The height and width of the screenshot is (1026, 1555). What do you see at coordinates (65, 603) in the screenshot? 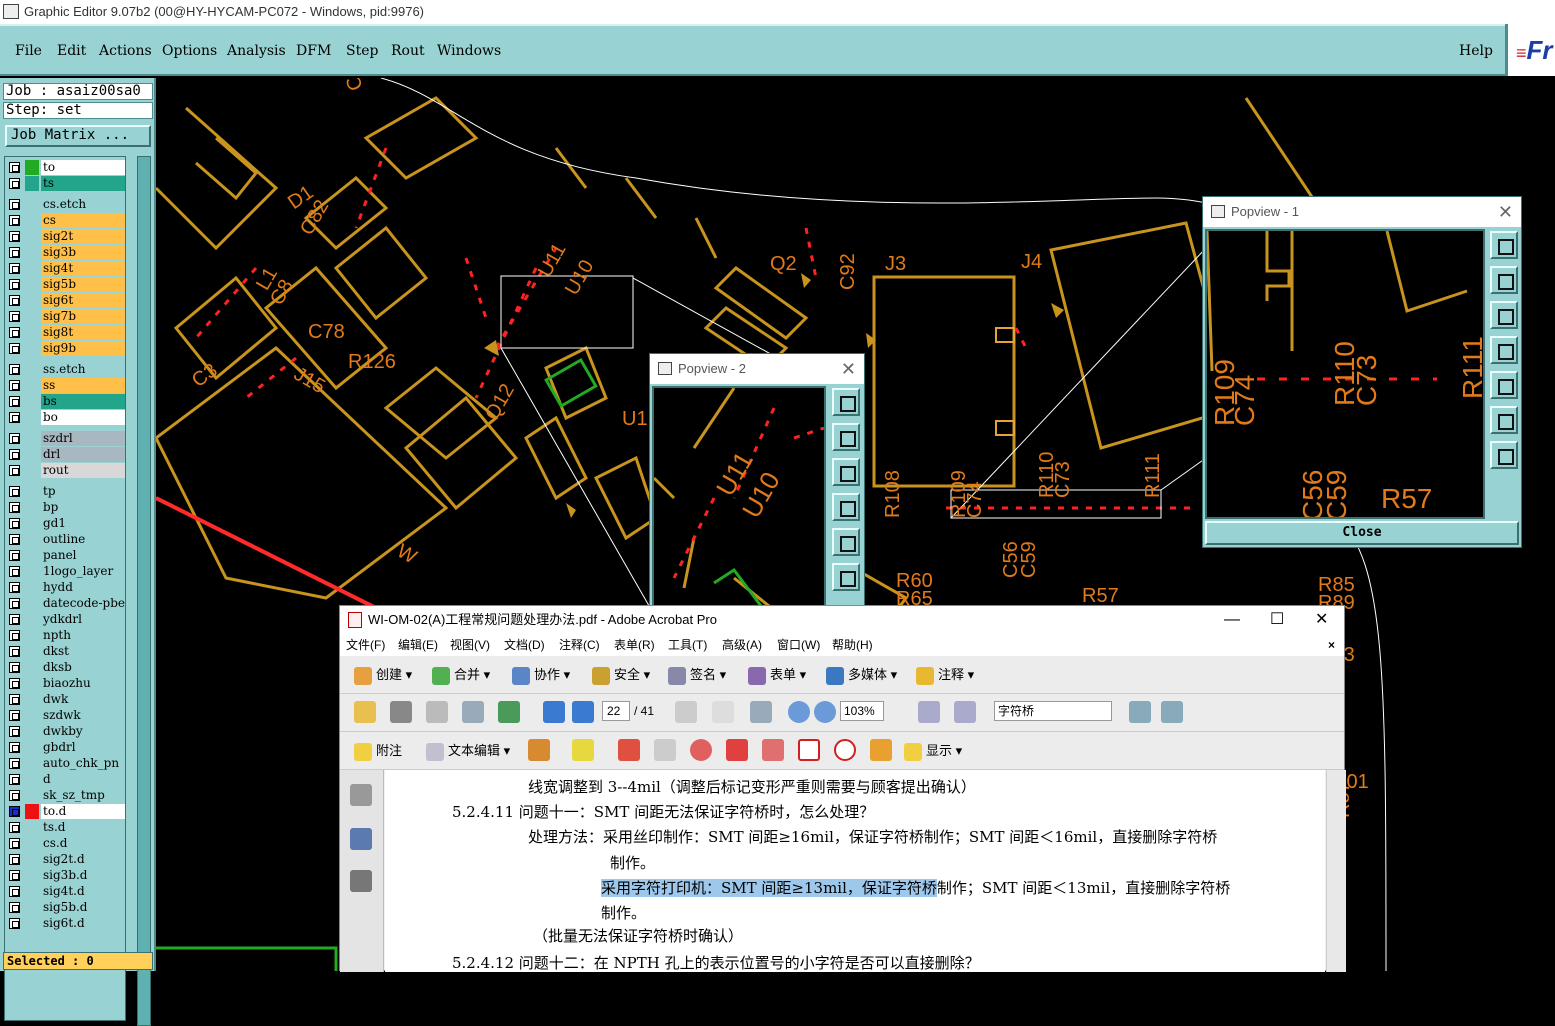
I see `layer-row: datecode-pbe` at bounding box center [65, 603].